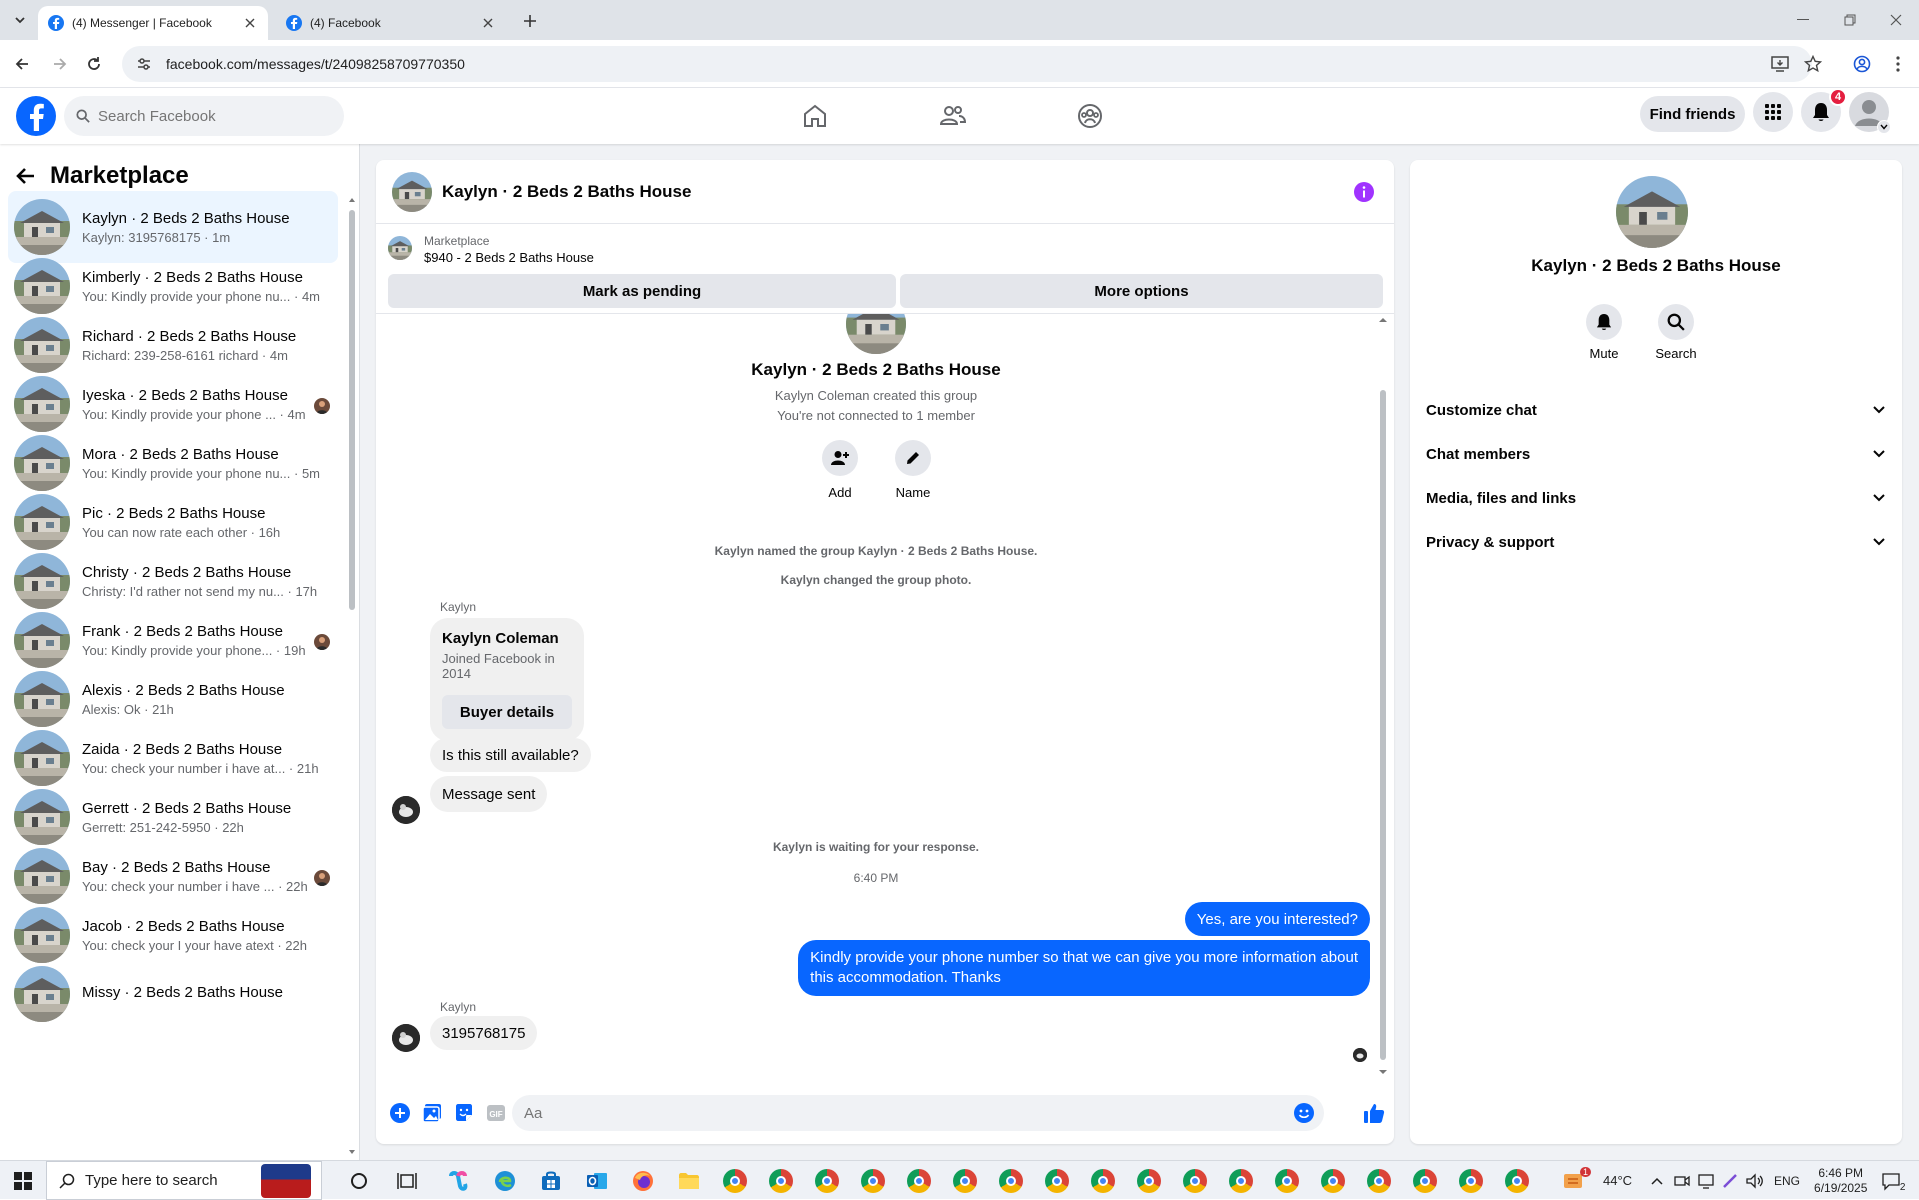 The height and width of the screenshot is (1200, 1919). What do you see at coordinates (1676, 332) in the screenshot?
I see `search-in-conversation-button: Search` at bounding box center [1676, 332].